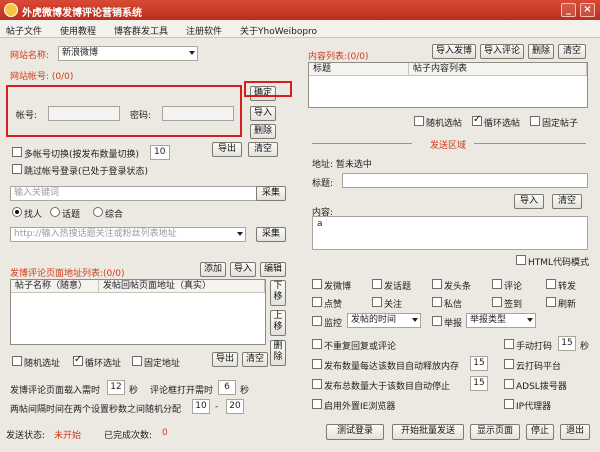  Describe the element at coordinates (509, 344) in the screenshot. I see `manual-captcha-checkbox` at that location.